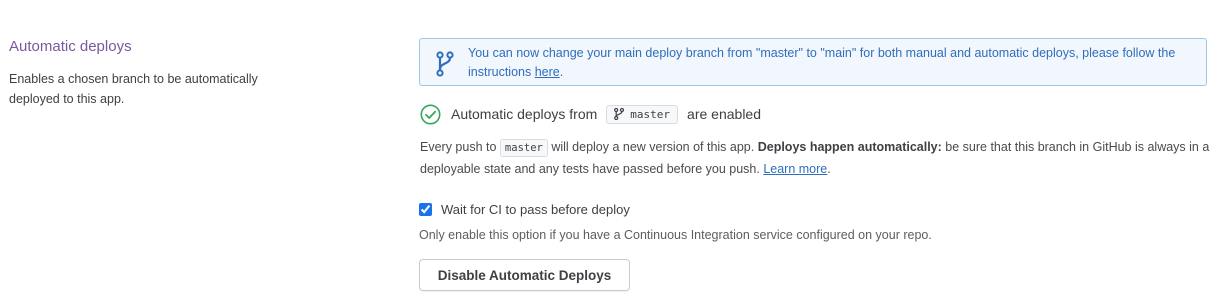 The height and width of the screenshot is (304, 1220). What do you see at coordinates (547, 72) in the screenshot?
I see `instructions-link: here` at bounding box center [547, 72].